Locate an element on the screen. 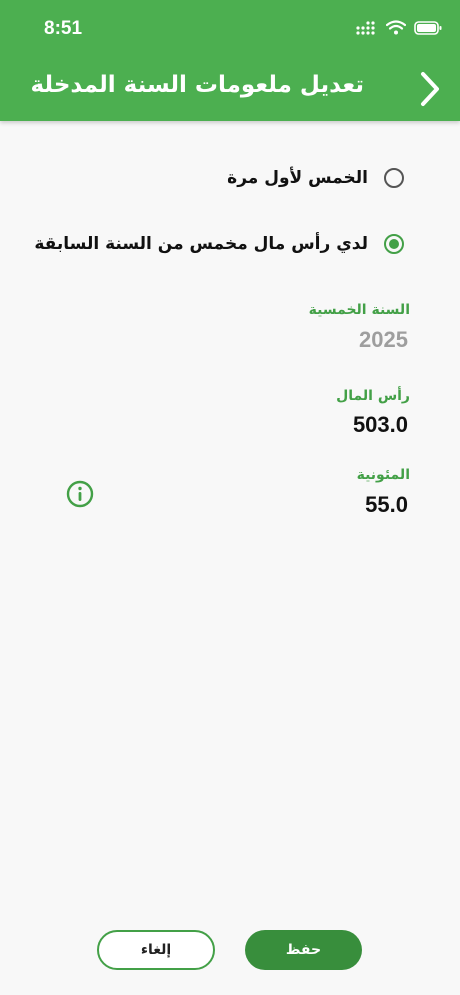 The image size is (460, 995). status-bar: 8:51 is located at coordinates (230, 29).